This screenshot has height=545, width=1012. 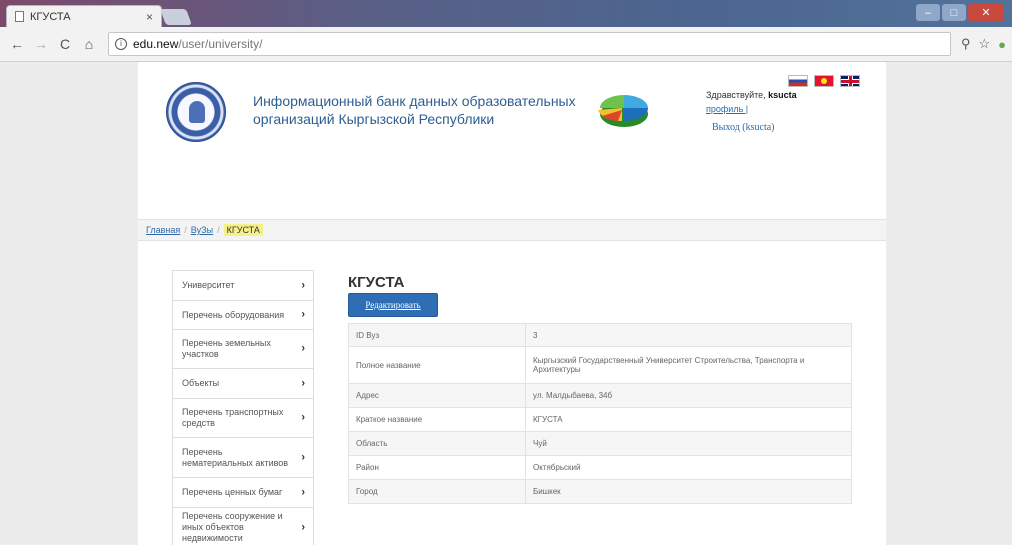 I want to click on sidebar-item-label: Перечень нематериальных активов, so click(x=235, y=457).